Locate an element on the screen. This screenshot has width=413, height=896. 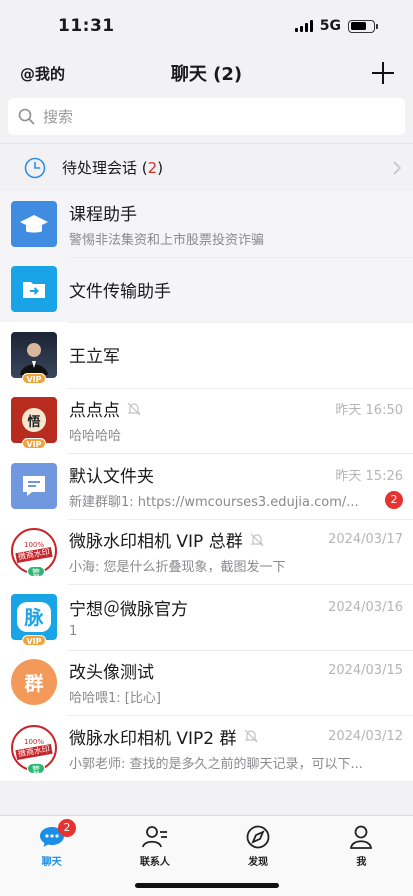
home-indicator is located at coordinates (207, 885).